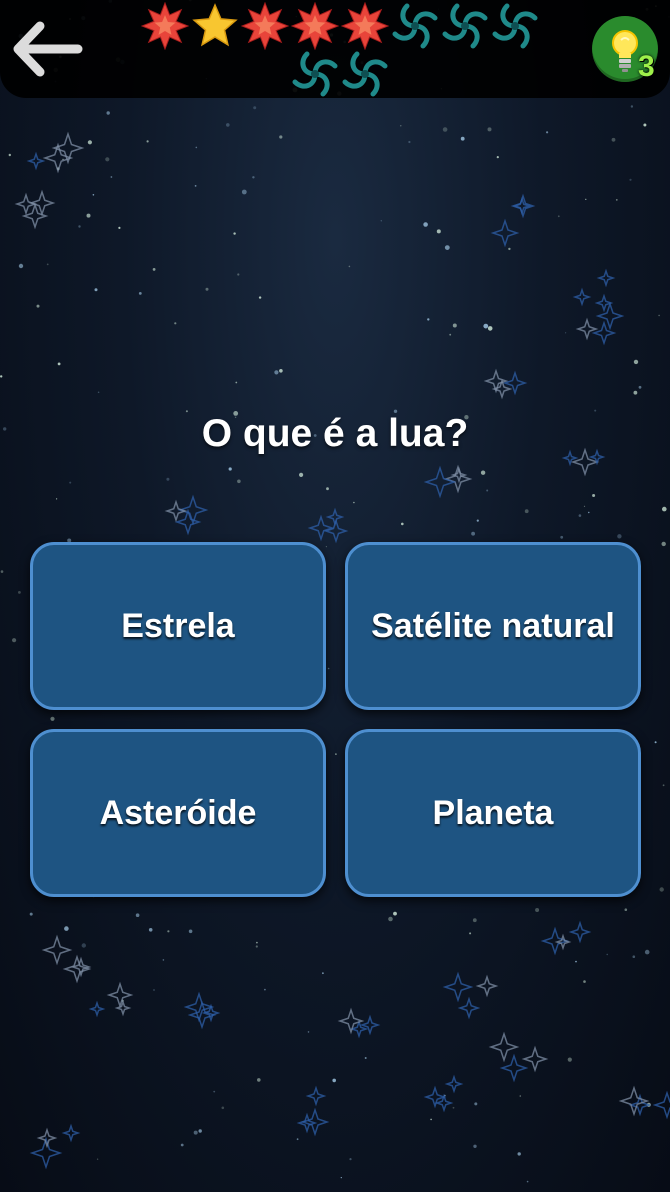 The image size is (670, 1192). What do you see at coordinates (178, 813) in the screenshot?
I see `answer-button-asteroide: Asteróide` at bounding box center [178, 813].